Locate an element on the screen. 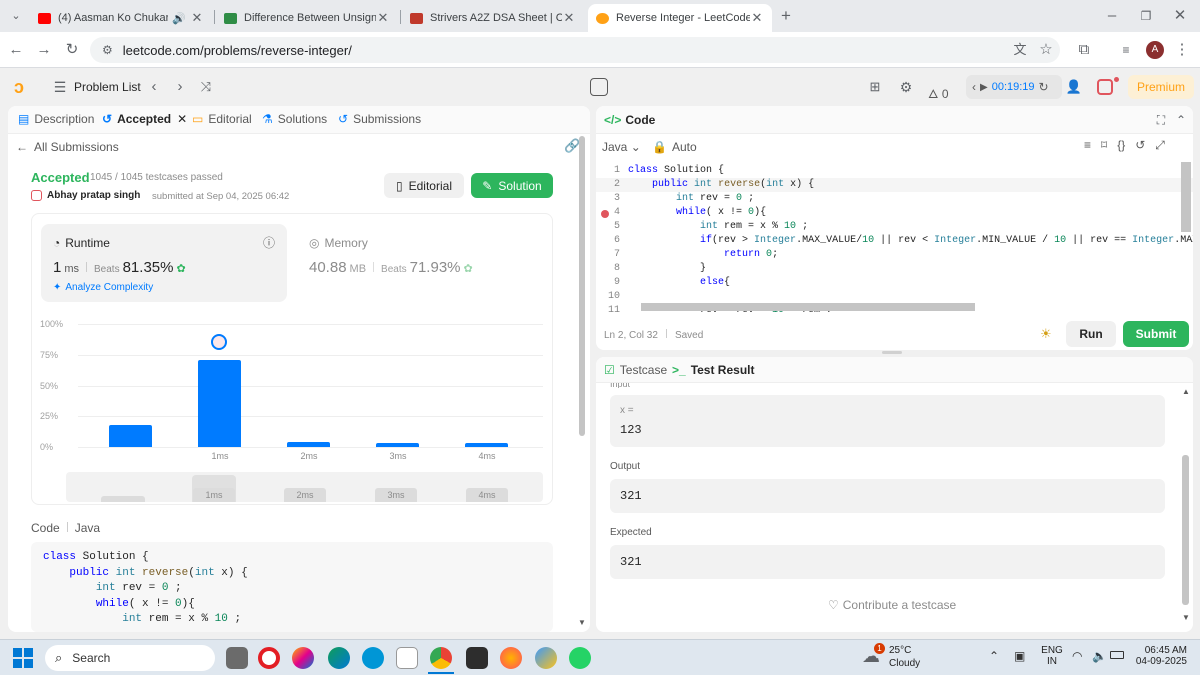 The width and height of the screenshot is (1200, 675). file-explorer-icon is located at coordinates (237, 658).